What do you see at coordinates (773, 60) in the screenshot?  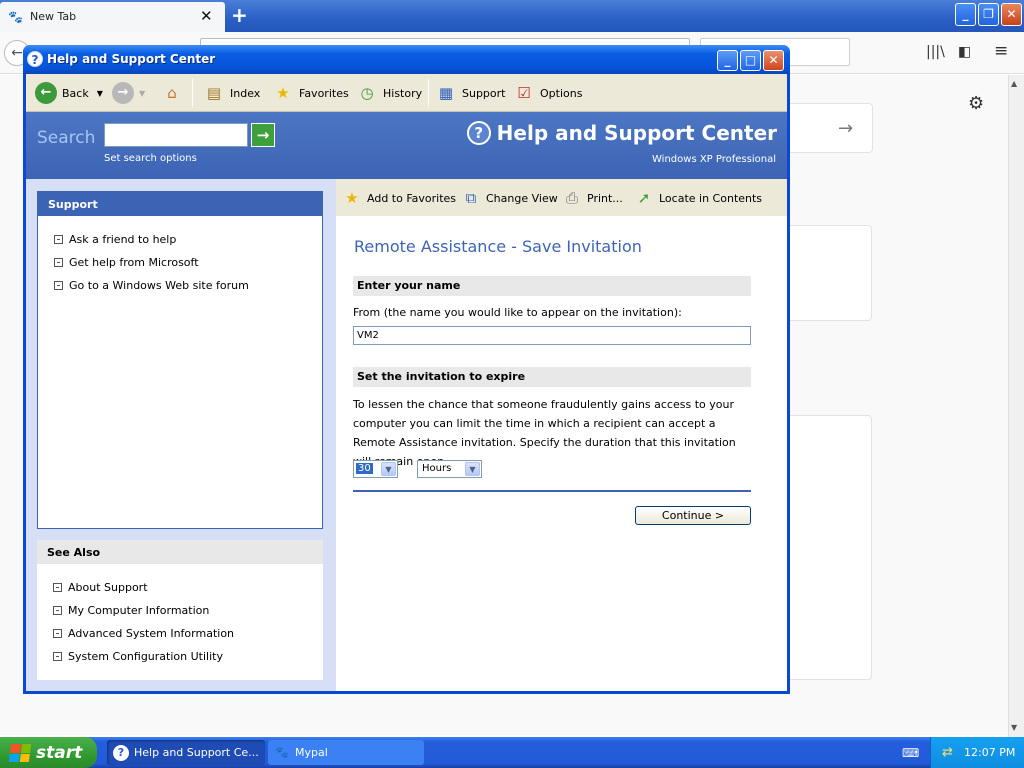 I see `close-button: ✕` at bounding box center [773, 60].